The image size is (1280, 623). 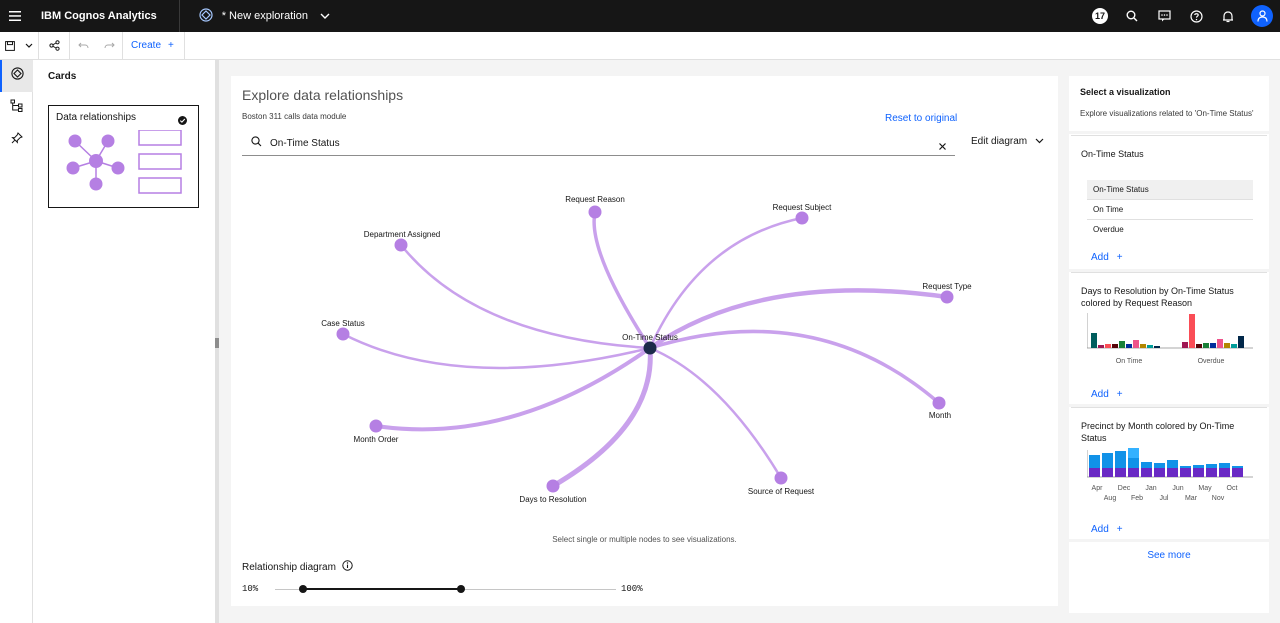 I want to click on search-input, so click(x=590, y=143).